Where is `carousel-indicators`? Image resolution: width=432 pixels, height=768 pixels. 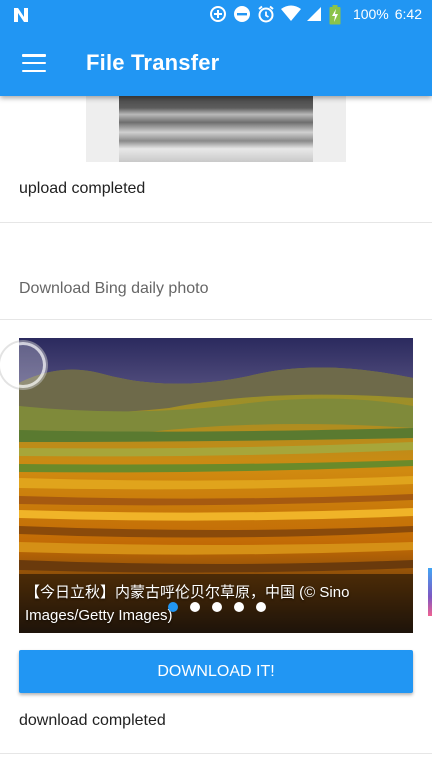
carousel-indicators is located at coordinates (217, 607).